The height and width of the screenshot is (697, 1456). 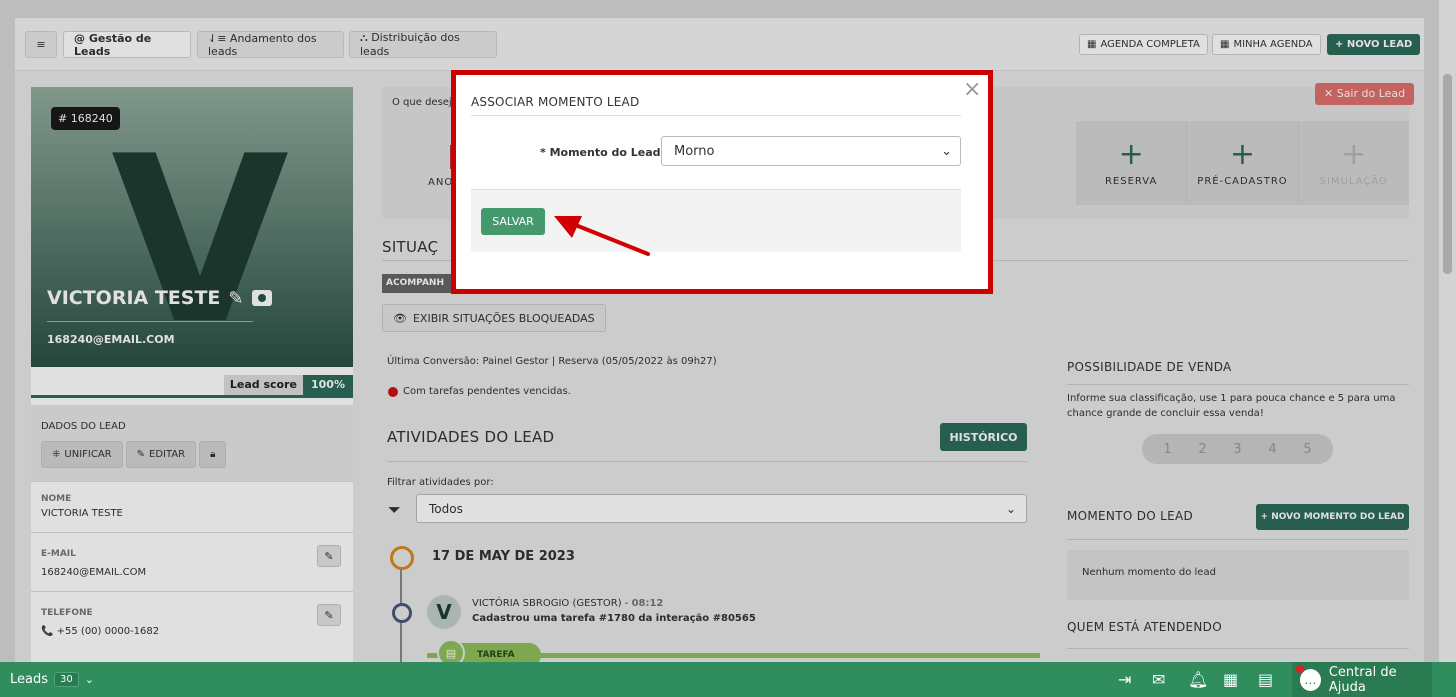 I want to click on leads-count: 30, so click(x=66, y=679).